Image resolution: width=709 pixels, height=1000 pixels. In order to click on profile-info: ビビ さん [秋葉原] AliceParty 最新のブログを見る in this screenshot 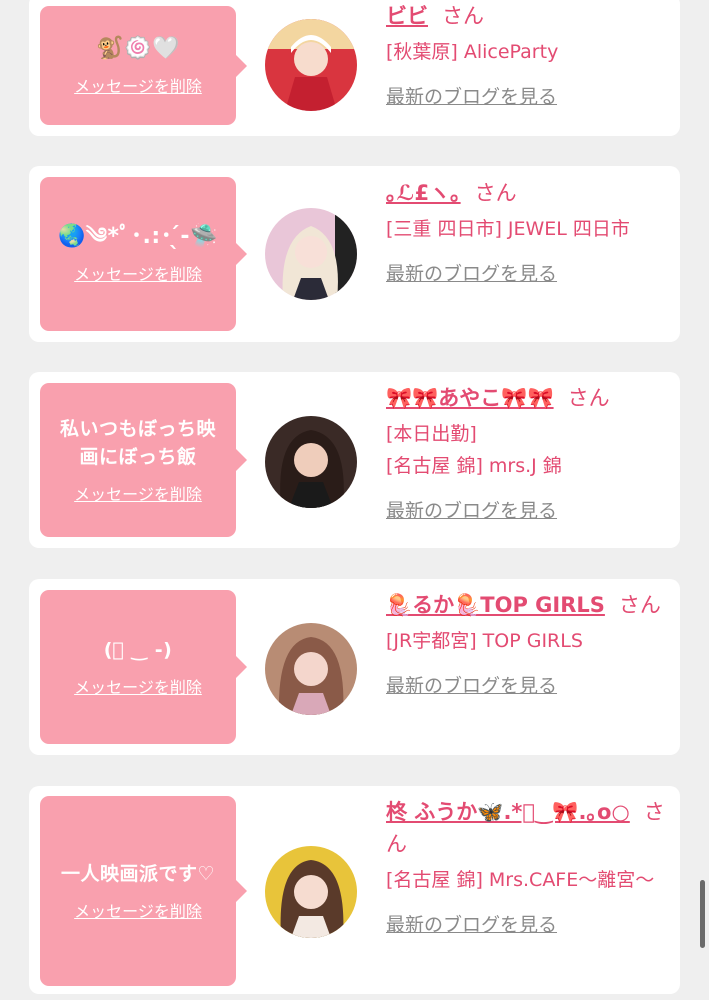, I will do `click(527, 54)`.